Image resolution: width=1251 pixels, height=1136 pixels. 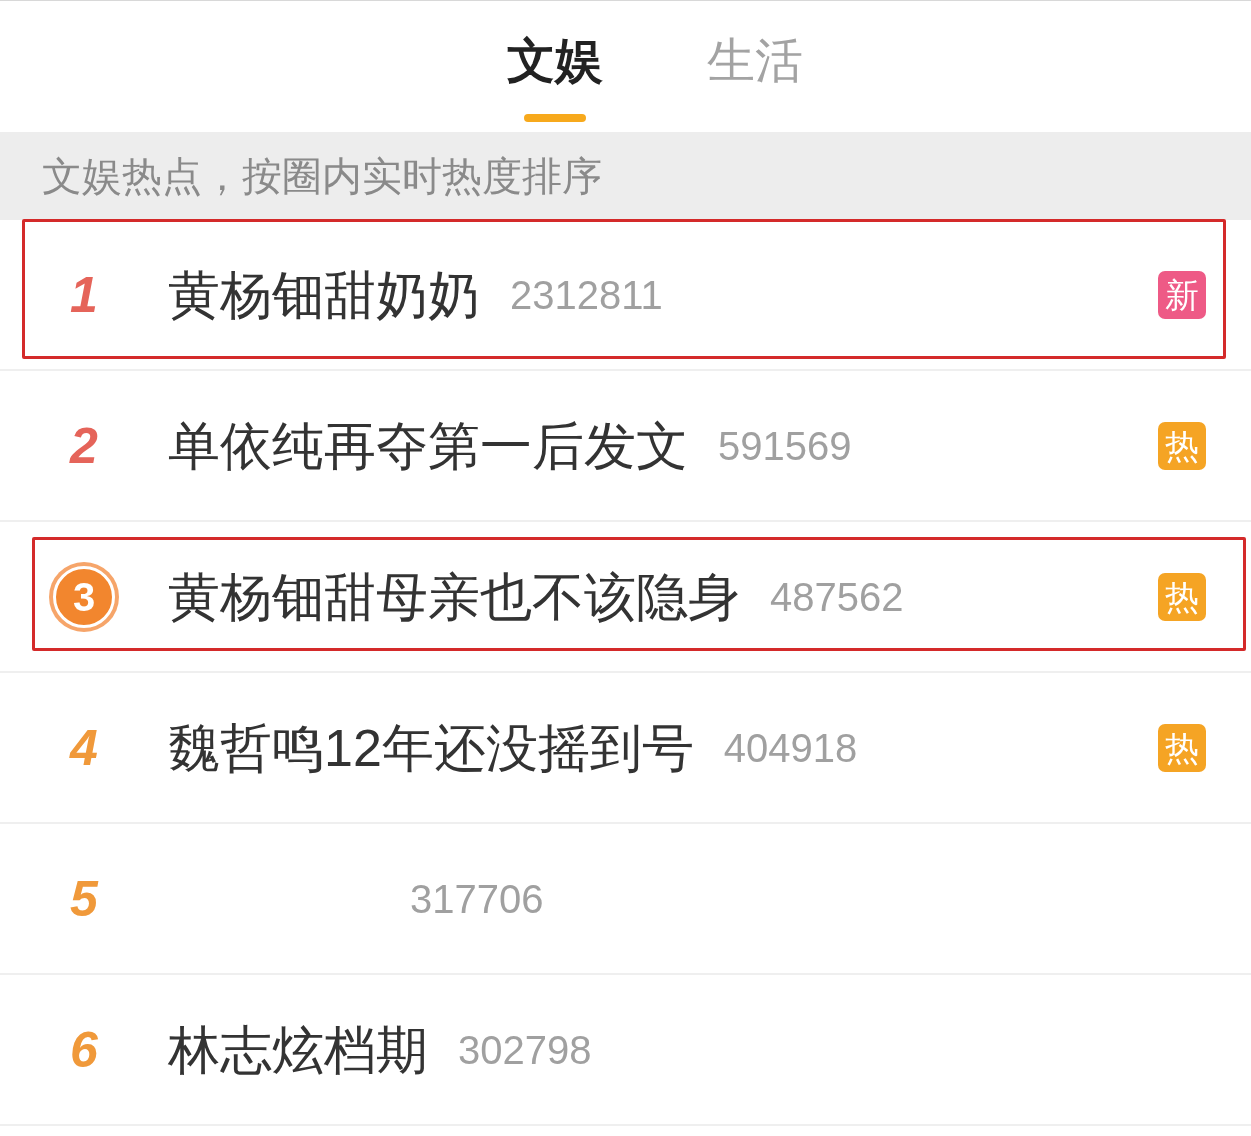 What do you see at coordinates (322, 176) in the screenshot?
I see `section-caption: 文娱热点，按圈内实时热度排序` at bounding box center [322, 176].